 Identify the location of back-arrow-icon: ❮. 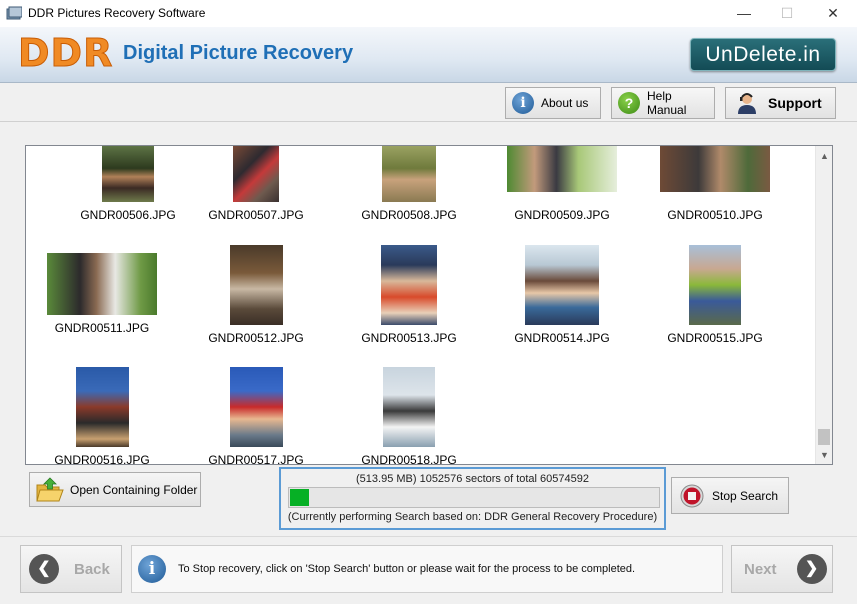
(44, 569).